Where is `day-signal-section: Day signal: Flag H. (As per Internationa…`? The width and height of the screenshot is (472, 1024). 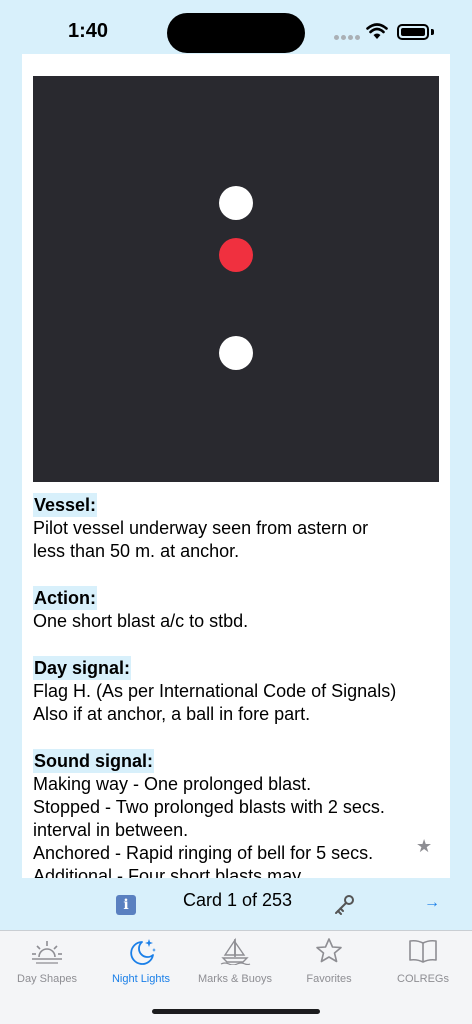
day-signal-section: Day signal: Flag H. (As per Internationa… is located at coordinates (238, 691).